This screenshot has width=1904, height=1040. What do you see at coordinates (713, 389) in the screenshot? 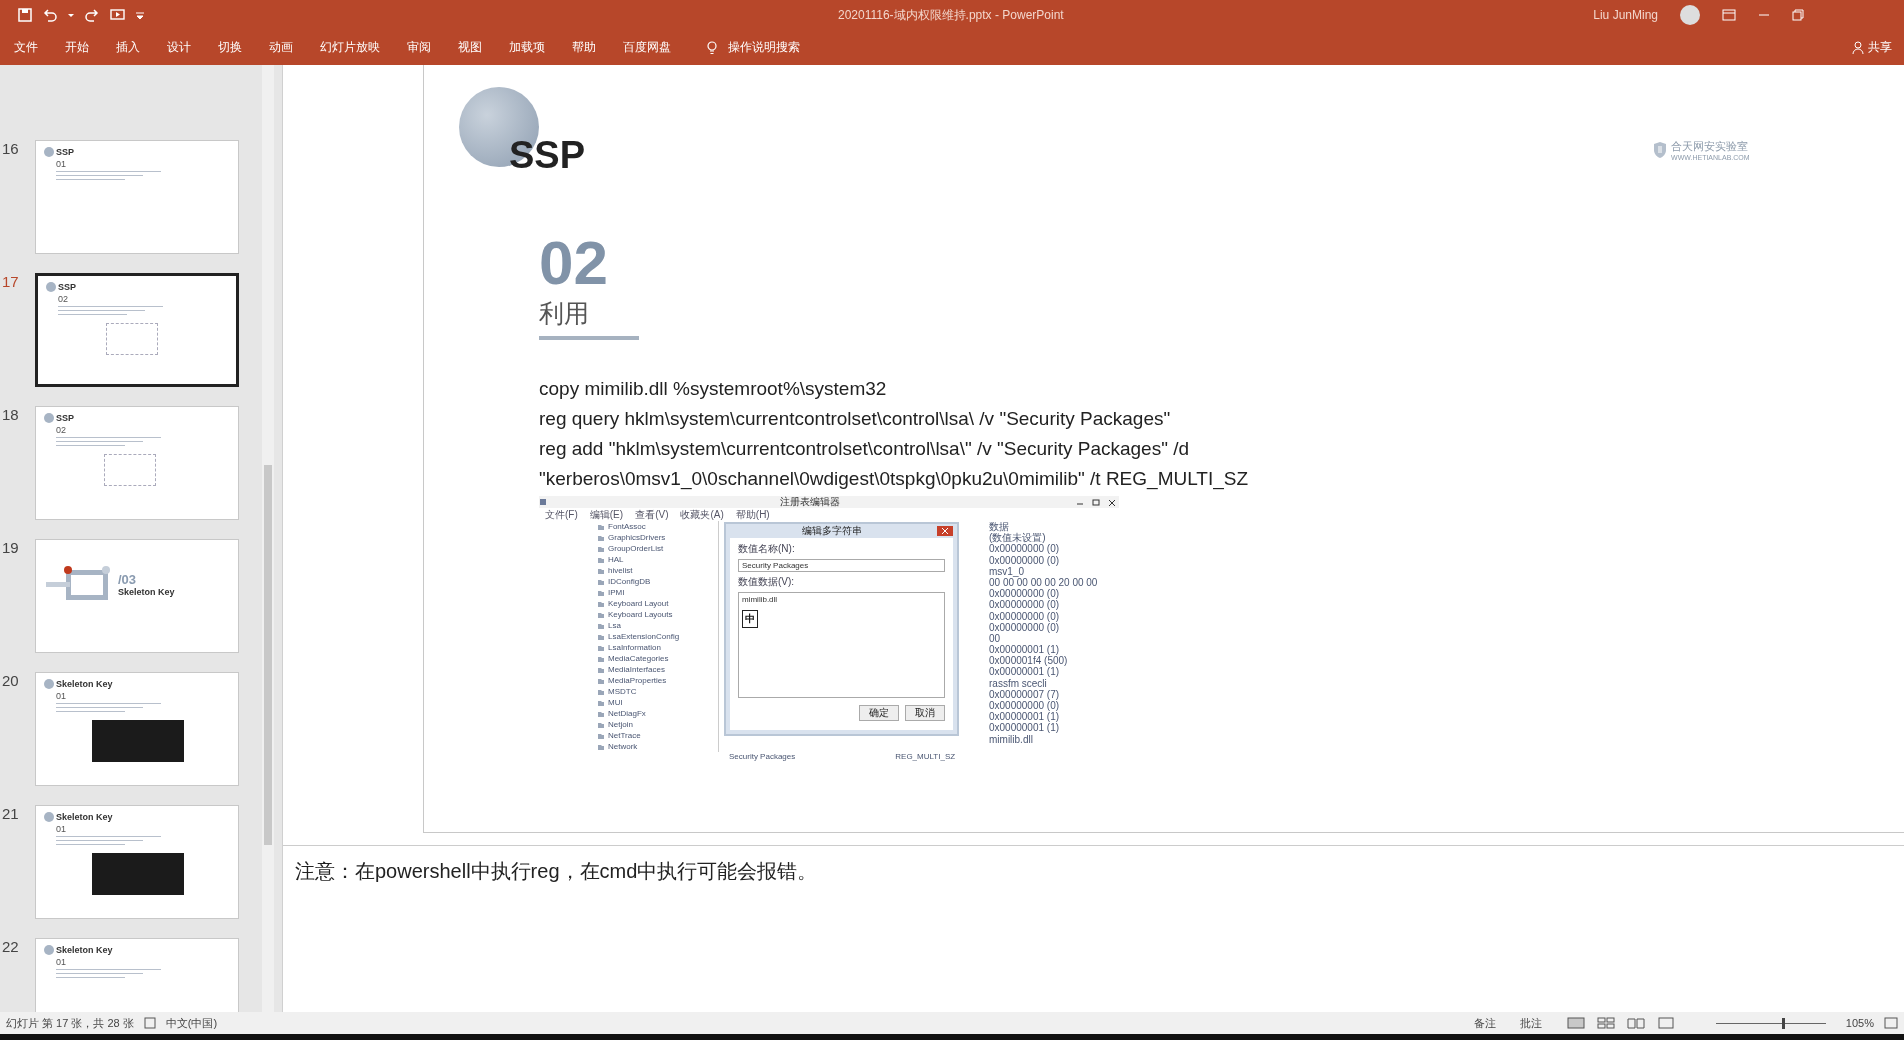
I see `code-line: copy mimilib.dll %systemroot%\system32` at bounding box center [713, 389].